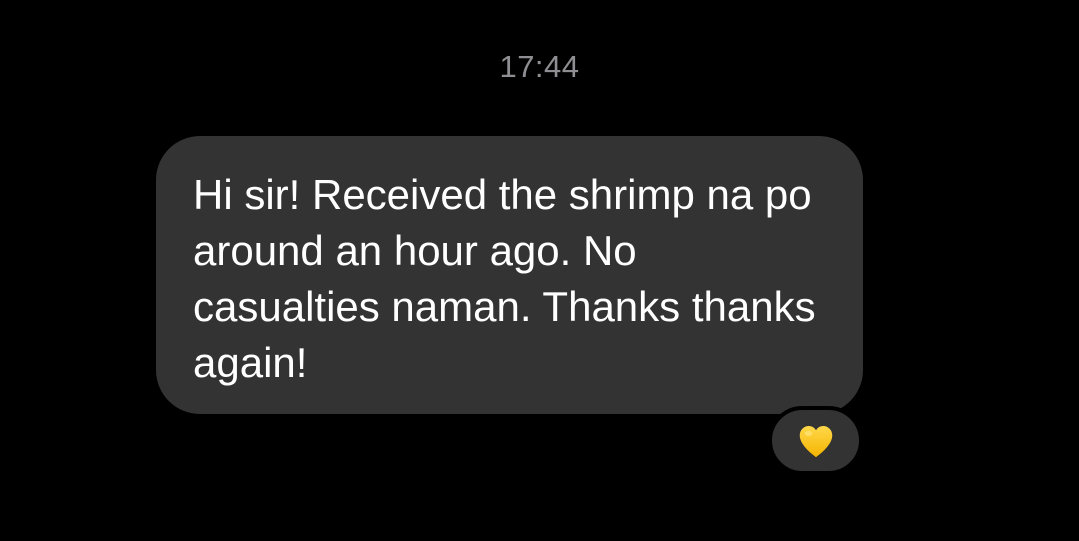 The width and height of the screenshot is (1079, 541). I want to click on reaction-badge, so click(815, 440).